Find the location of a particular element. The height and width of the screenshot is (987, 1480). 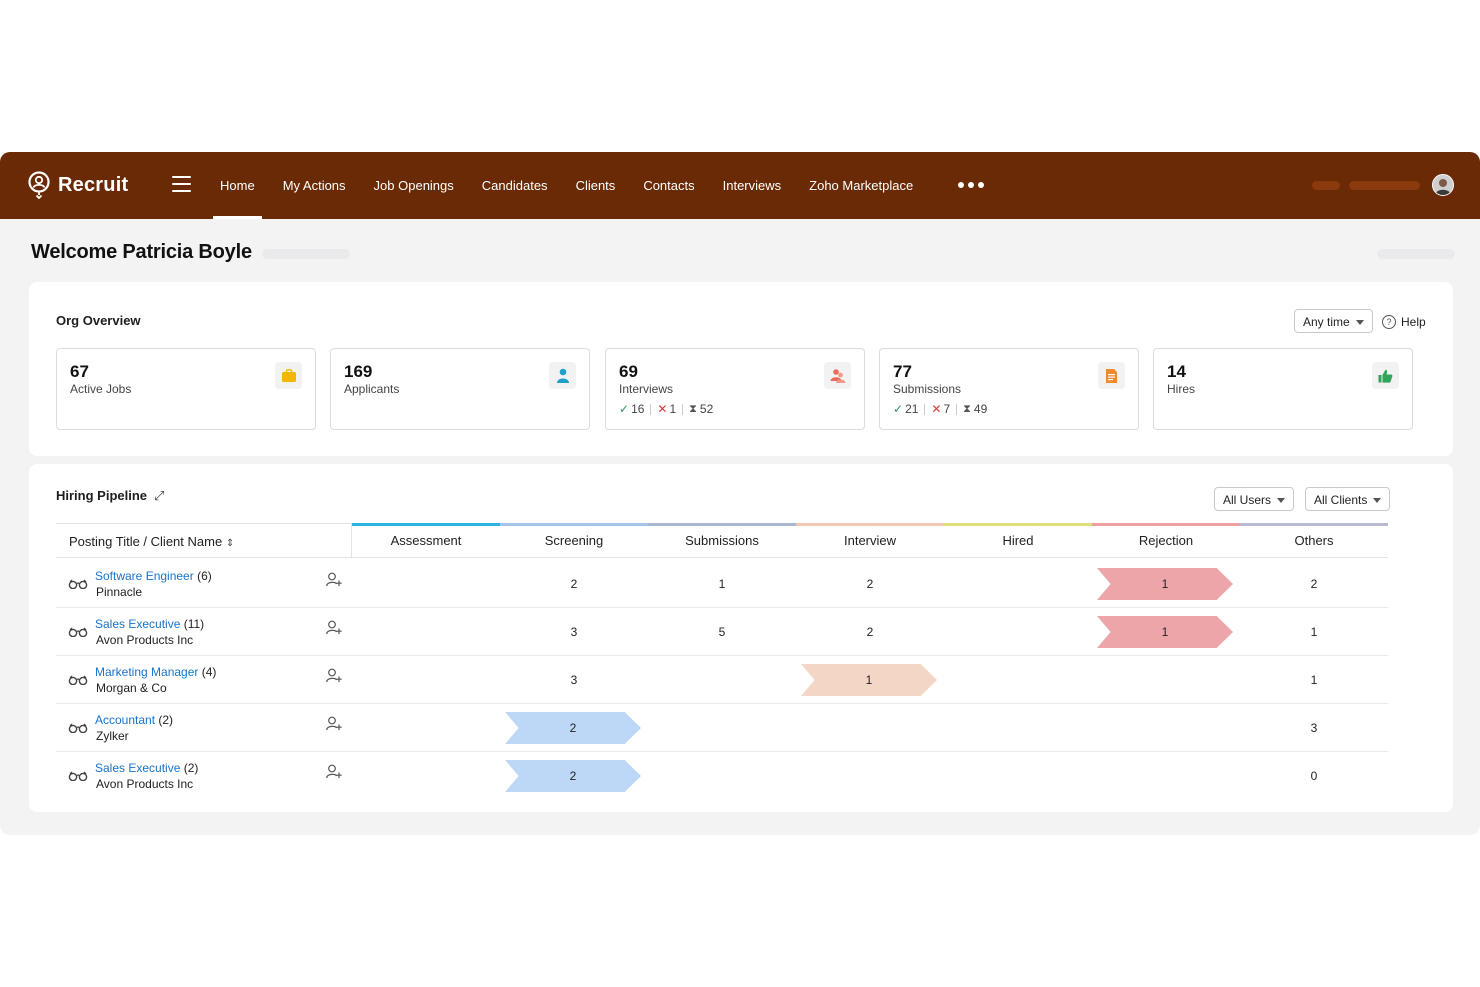

help-link: ? Help is located at coordinates (1404, 322).